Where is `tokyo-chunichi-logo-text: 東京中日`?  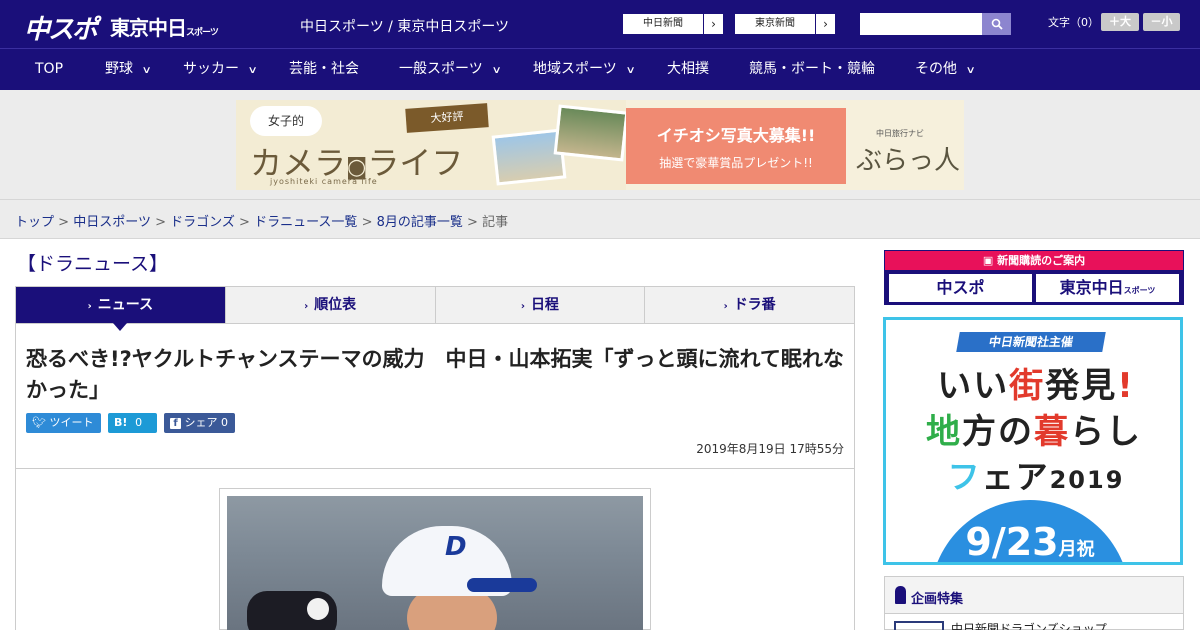
tokyo-chunichi-logo-text: 東京中日 is located at coordinates (148, 28).